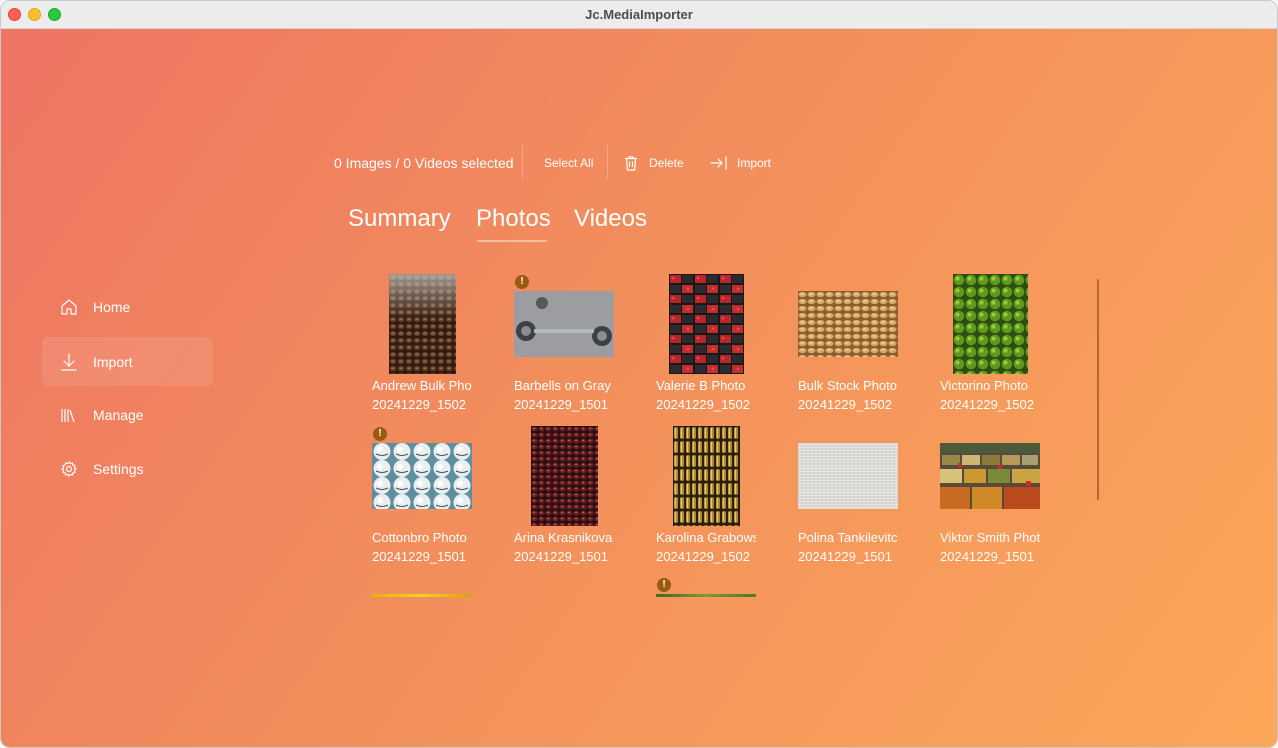 This screenshot has height=748, width=1278. What do you see at coordinates (422, 385) in the screenshot?
I see `photo-name: Andrew Bulk Photo` at bounding box center [422, 385].